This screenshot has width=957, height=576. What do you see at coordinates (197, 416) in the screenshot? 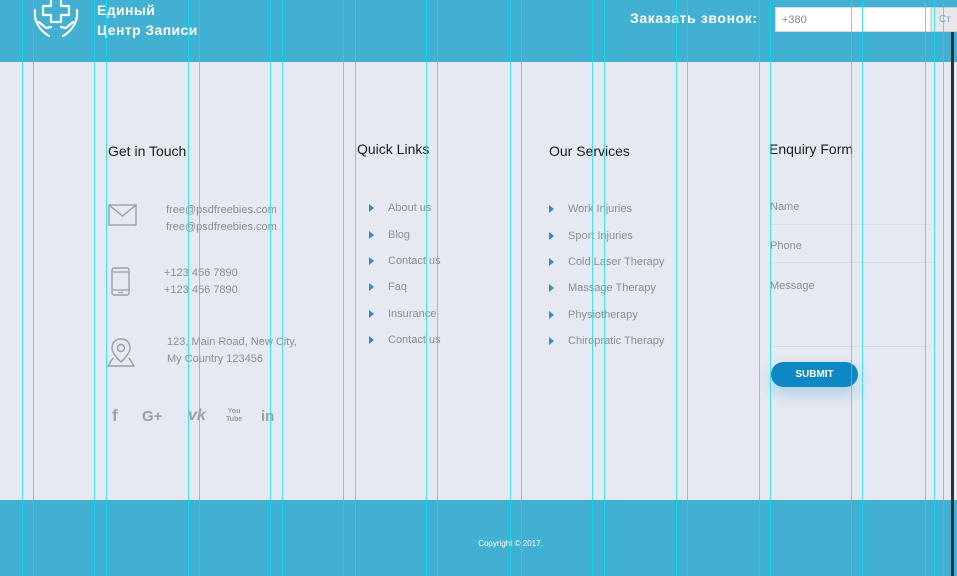
I see `vk-icon: vk` at bounding box center [197, 416].